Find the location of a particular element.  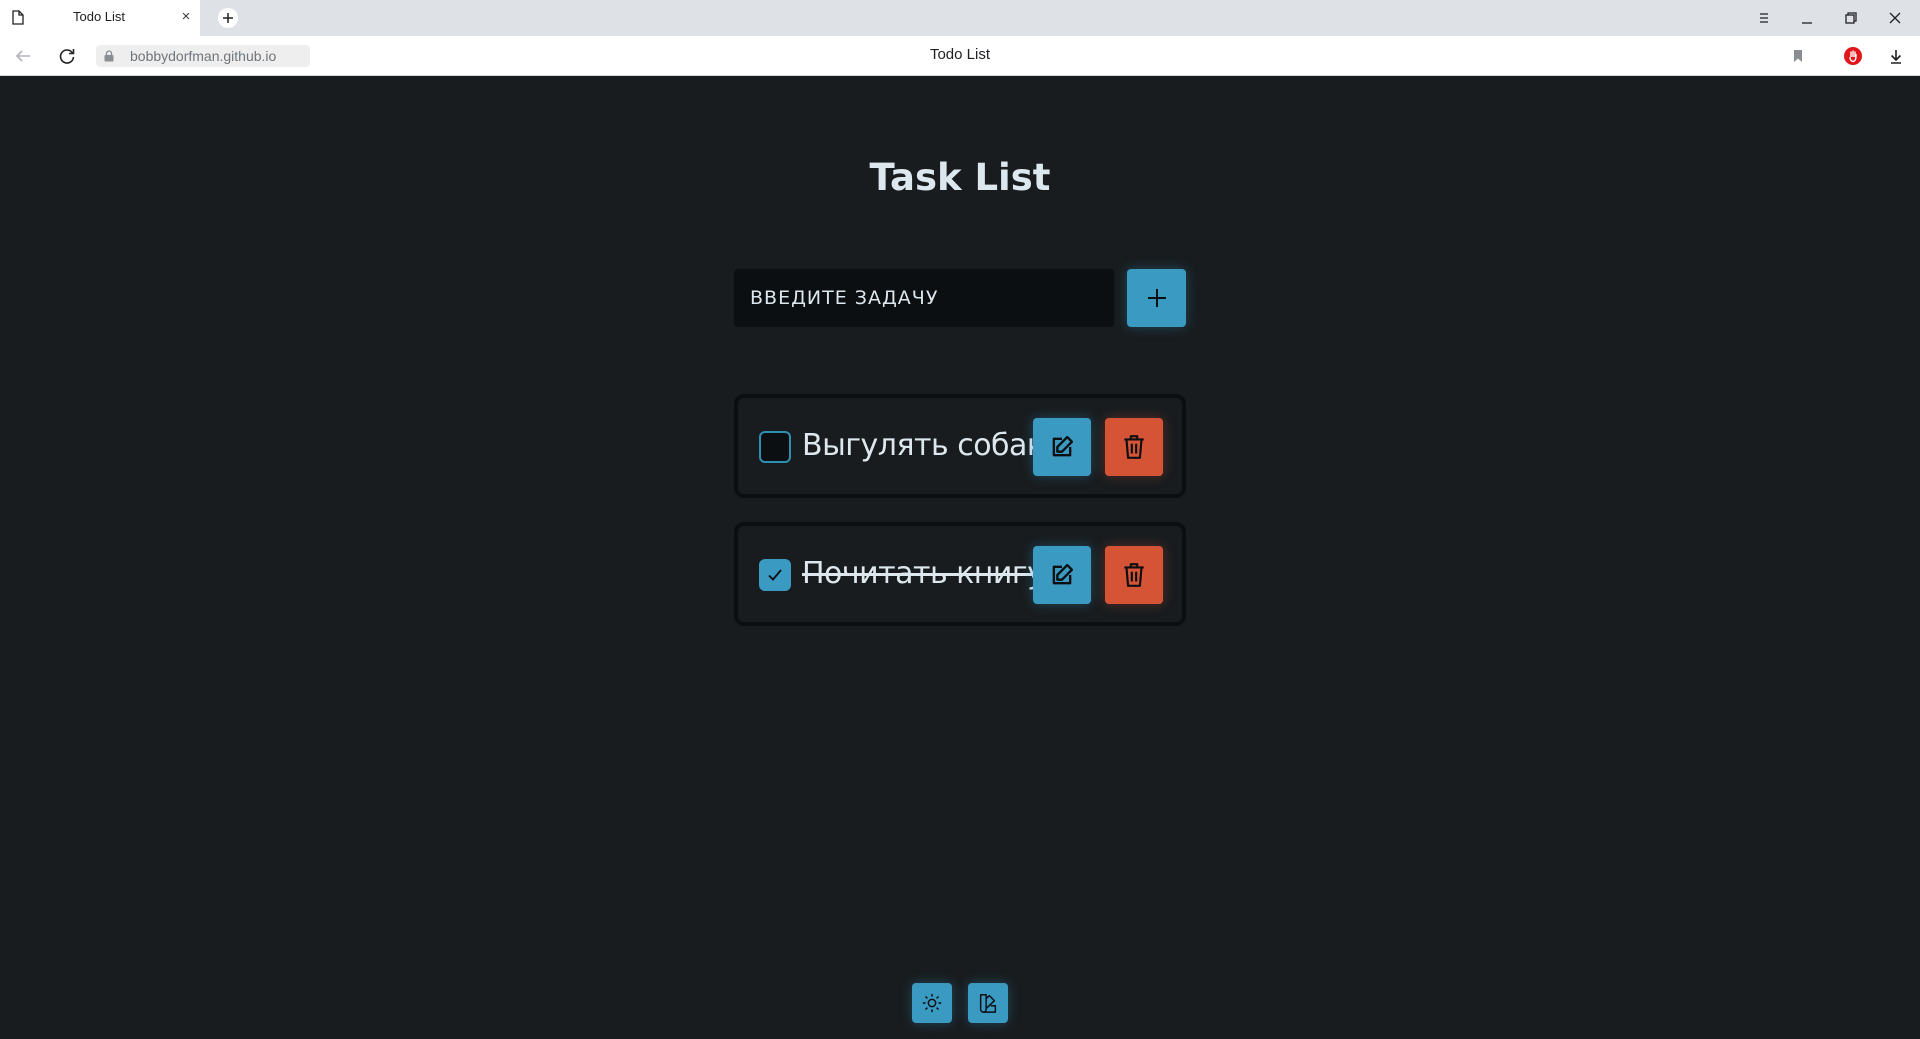

browser-tab-strip: Todo List × is located at coordinates (960, 18).